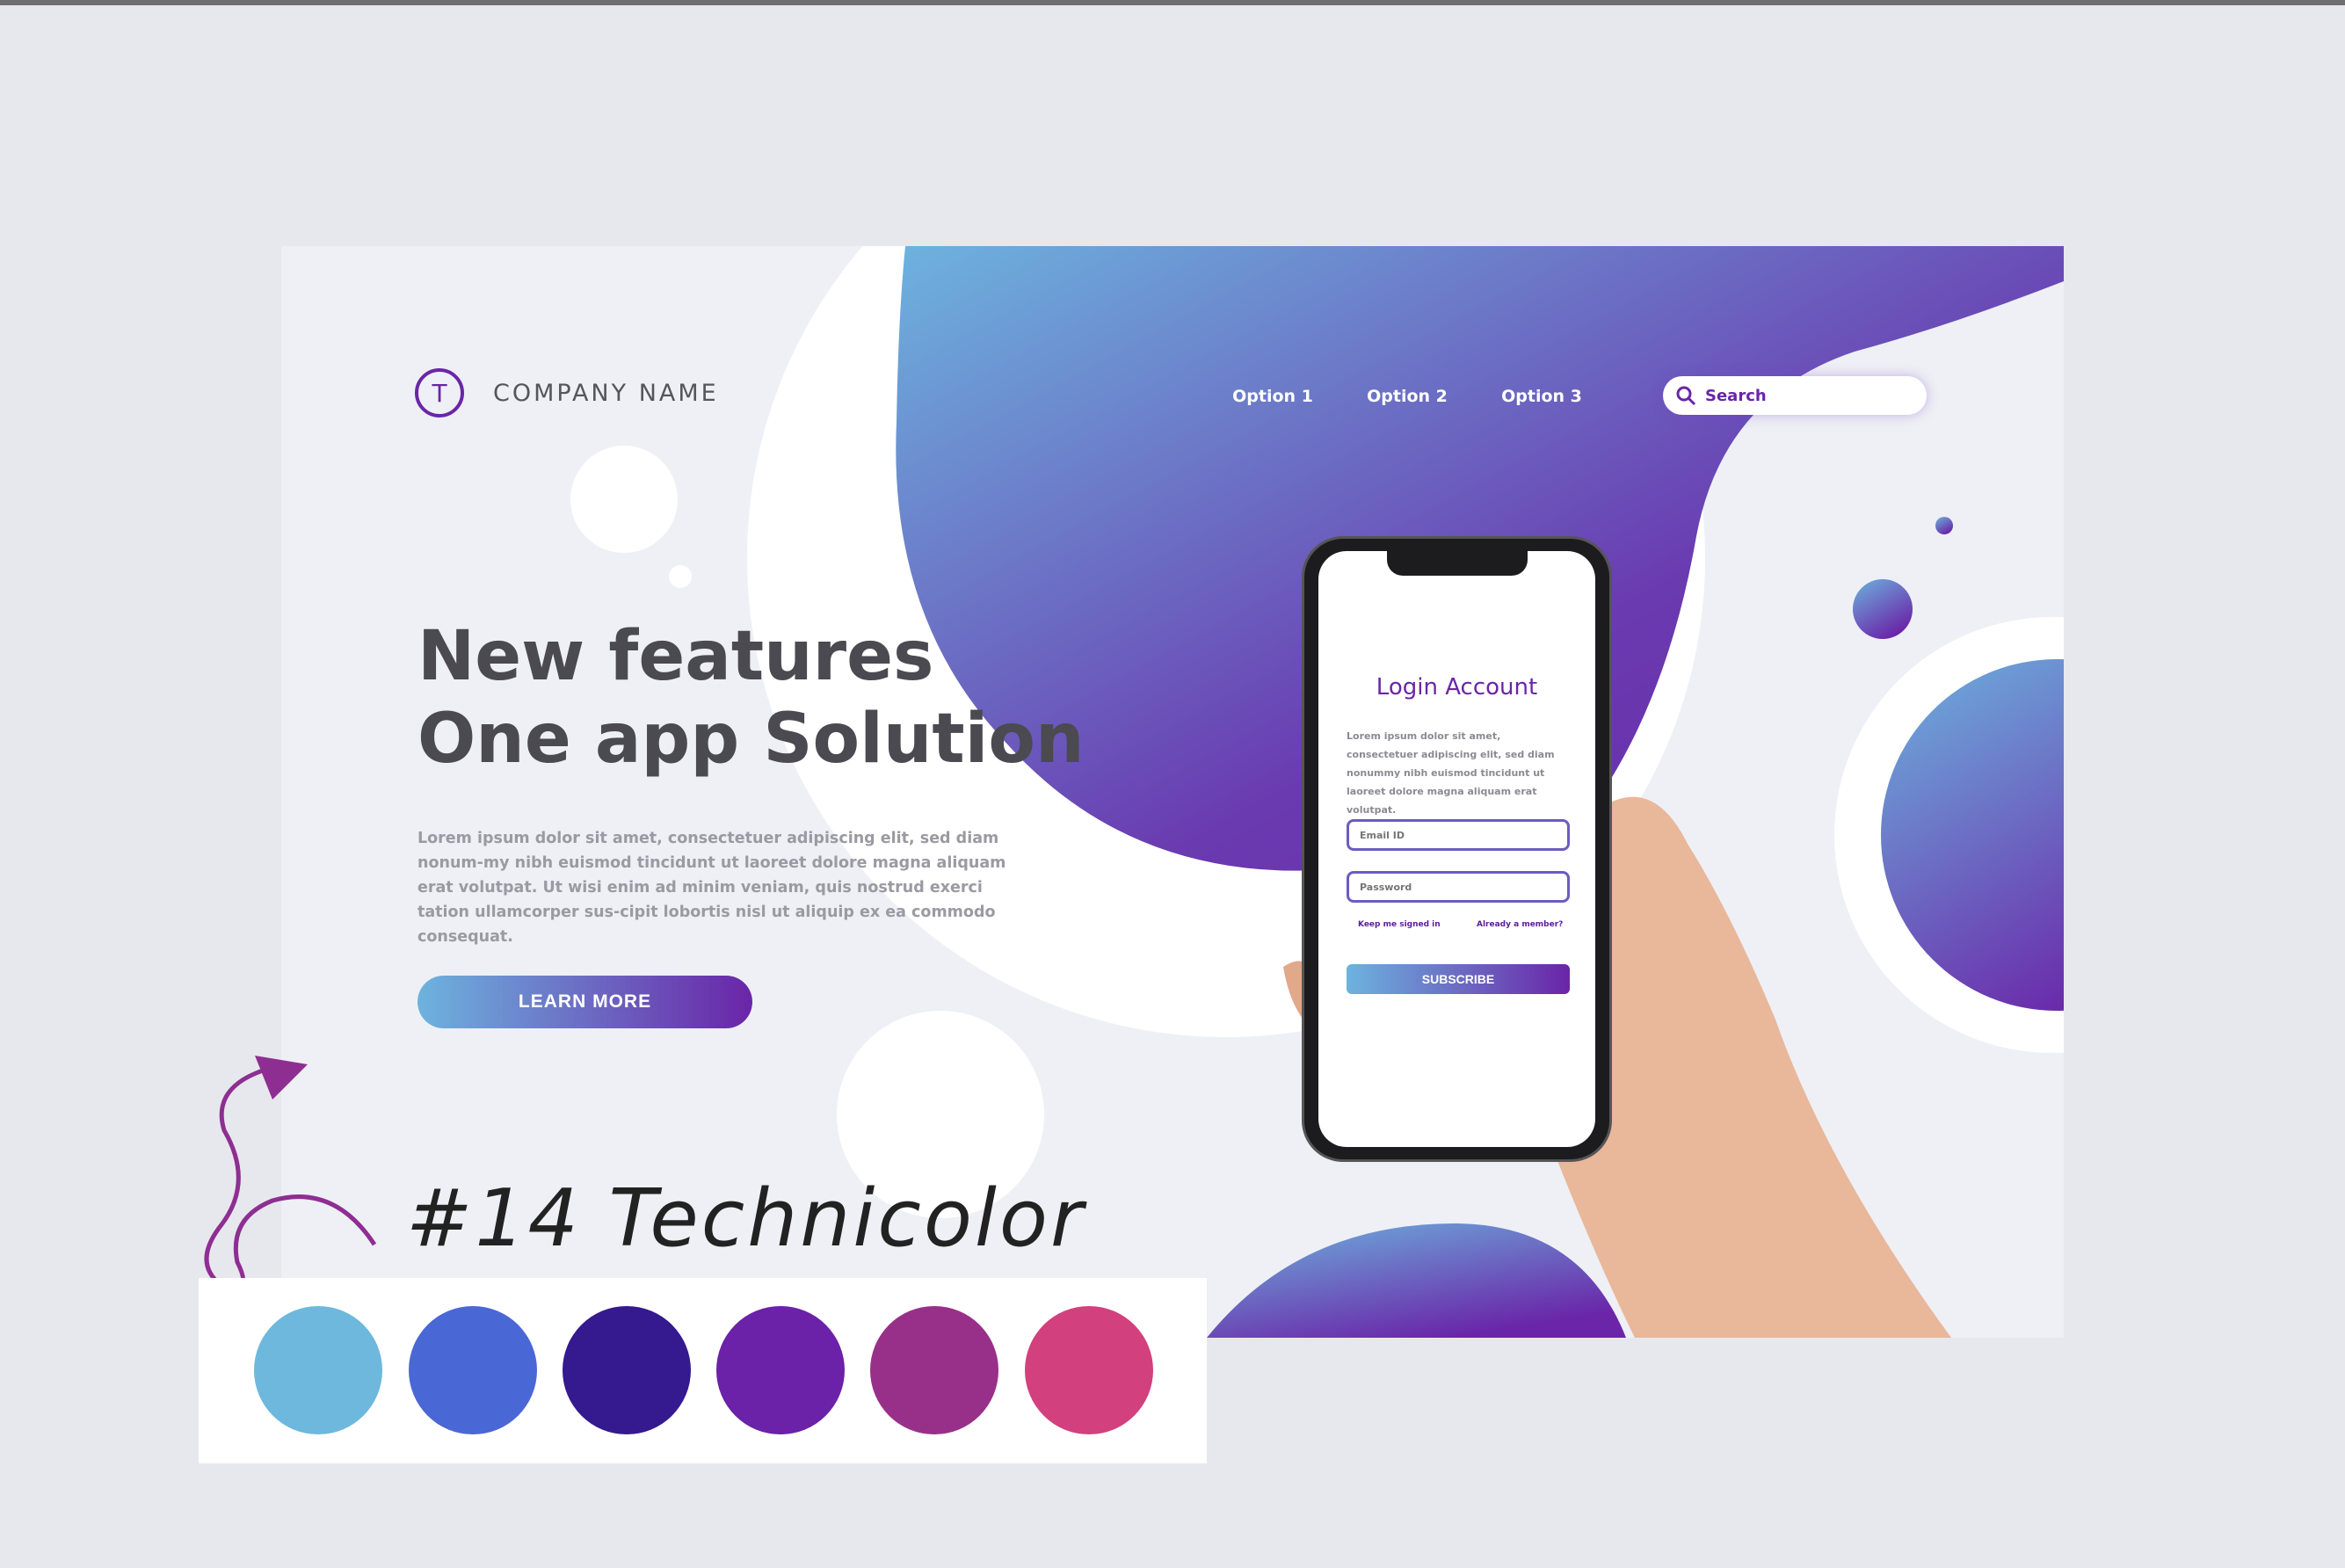 The width and height of the screenshot is (2345, 1568). What do you see at coordinates (1520, 924) in the screenshot?
I see `already-member-link: Already a member?` at bounding box center [1520, 924].